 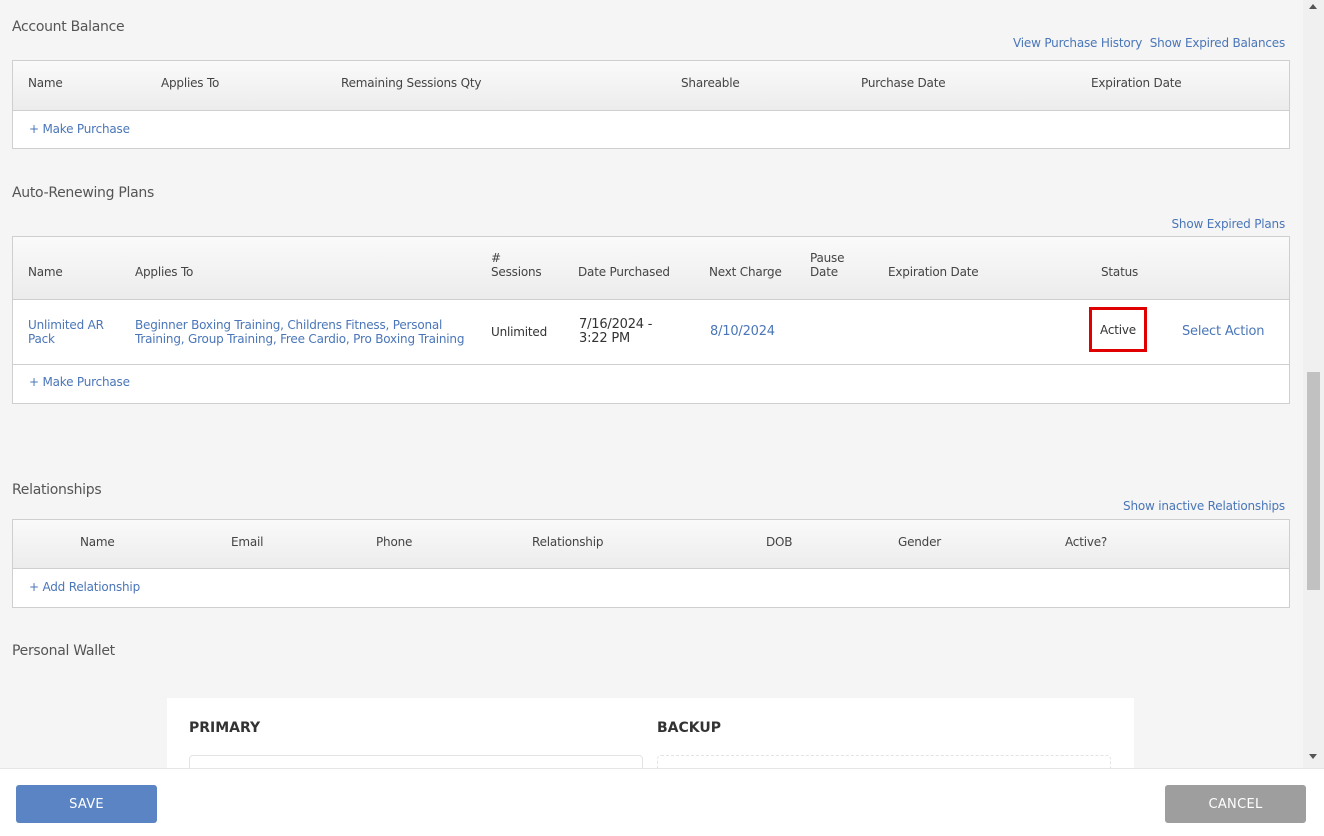 I want to click on auto-renewing-links: Show Expired Plans, so click(x=1227, y=224).